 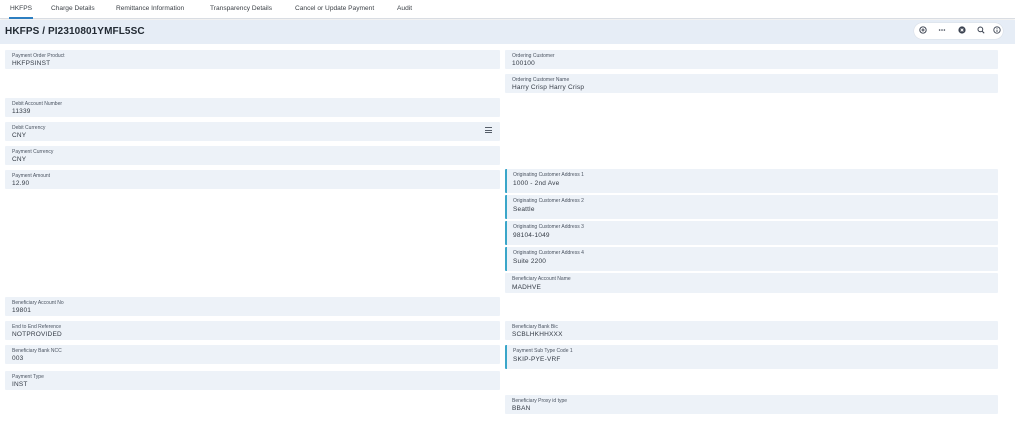 What do you see at coordinates (28, 377) in the screenshot?
I see `field-label: Payment Type` at bounding box center [28, 377].